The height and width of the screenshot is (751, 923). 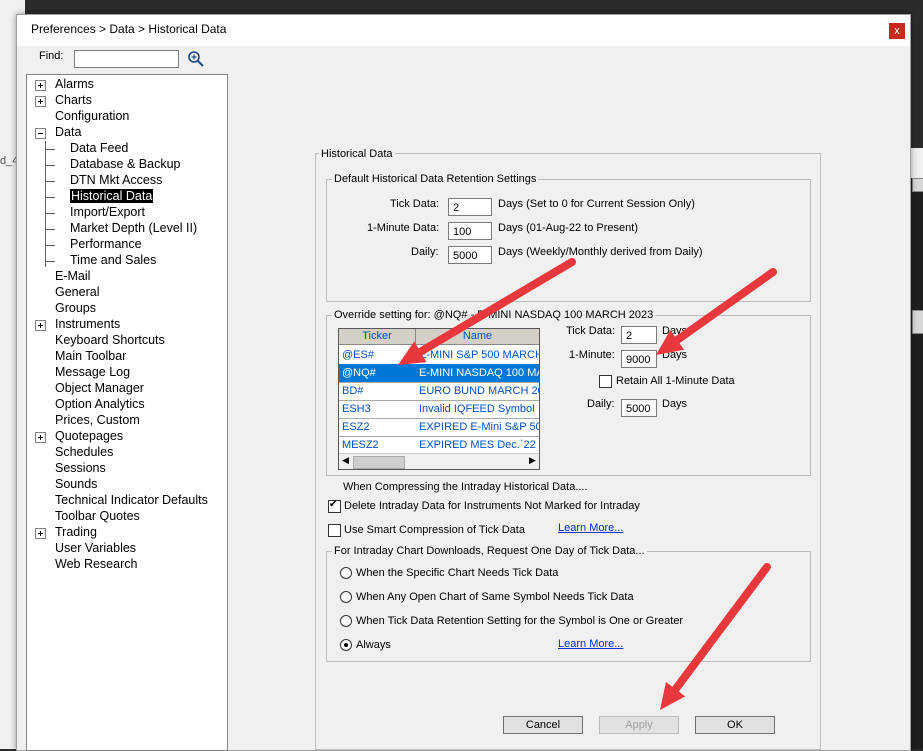 I want to click on tree-item: Data Feed, so click(x=99, y=148).